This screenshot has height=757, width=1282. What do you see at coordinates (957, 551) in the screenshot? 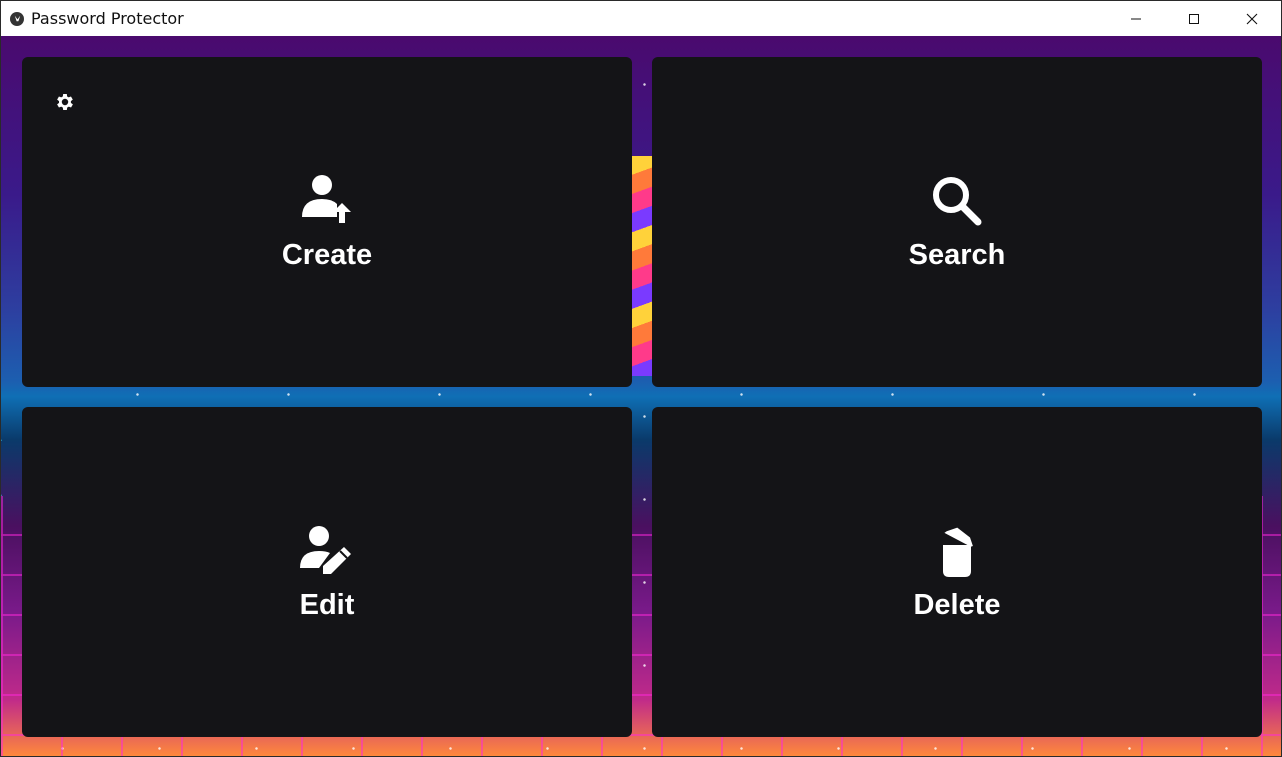
I see `delete-empty-icon` at bounding box center [957, 551].